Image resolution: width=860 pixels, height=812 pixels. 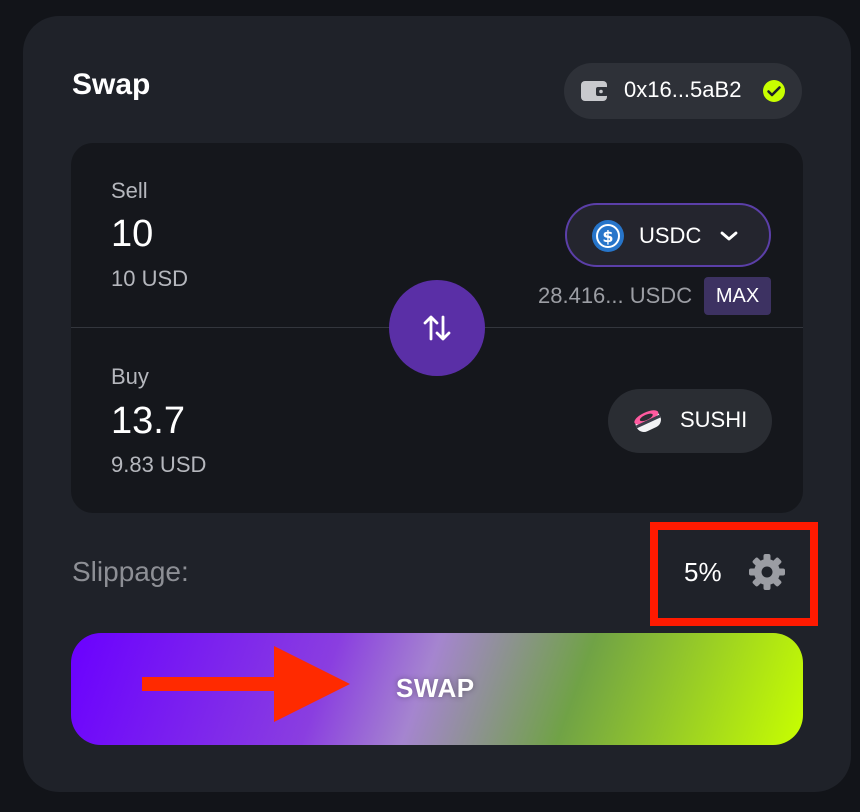 I want to click on sell-token-symbol: USDC, so click(x=670, y=235).